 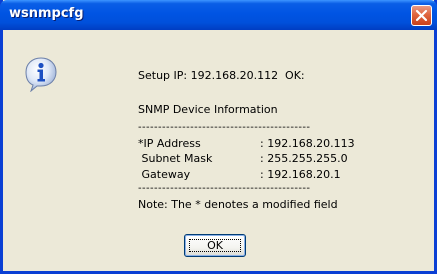 What do you see at coordinates (46, 13) in the screenshot?
I see `window-title: wsnmpcfg` at bounding box center [46, 13].